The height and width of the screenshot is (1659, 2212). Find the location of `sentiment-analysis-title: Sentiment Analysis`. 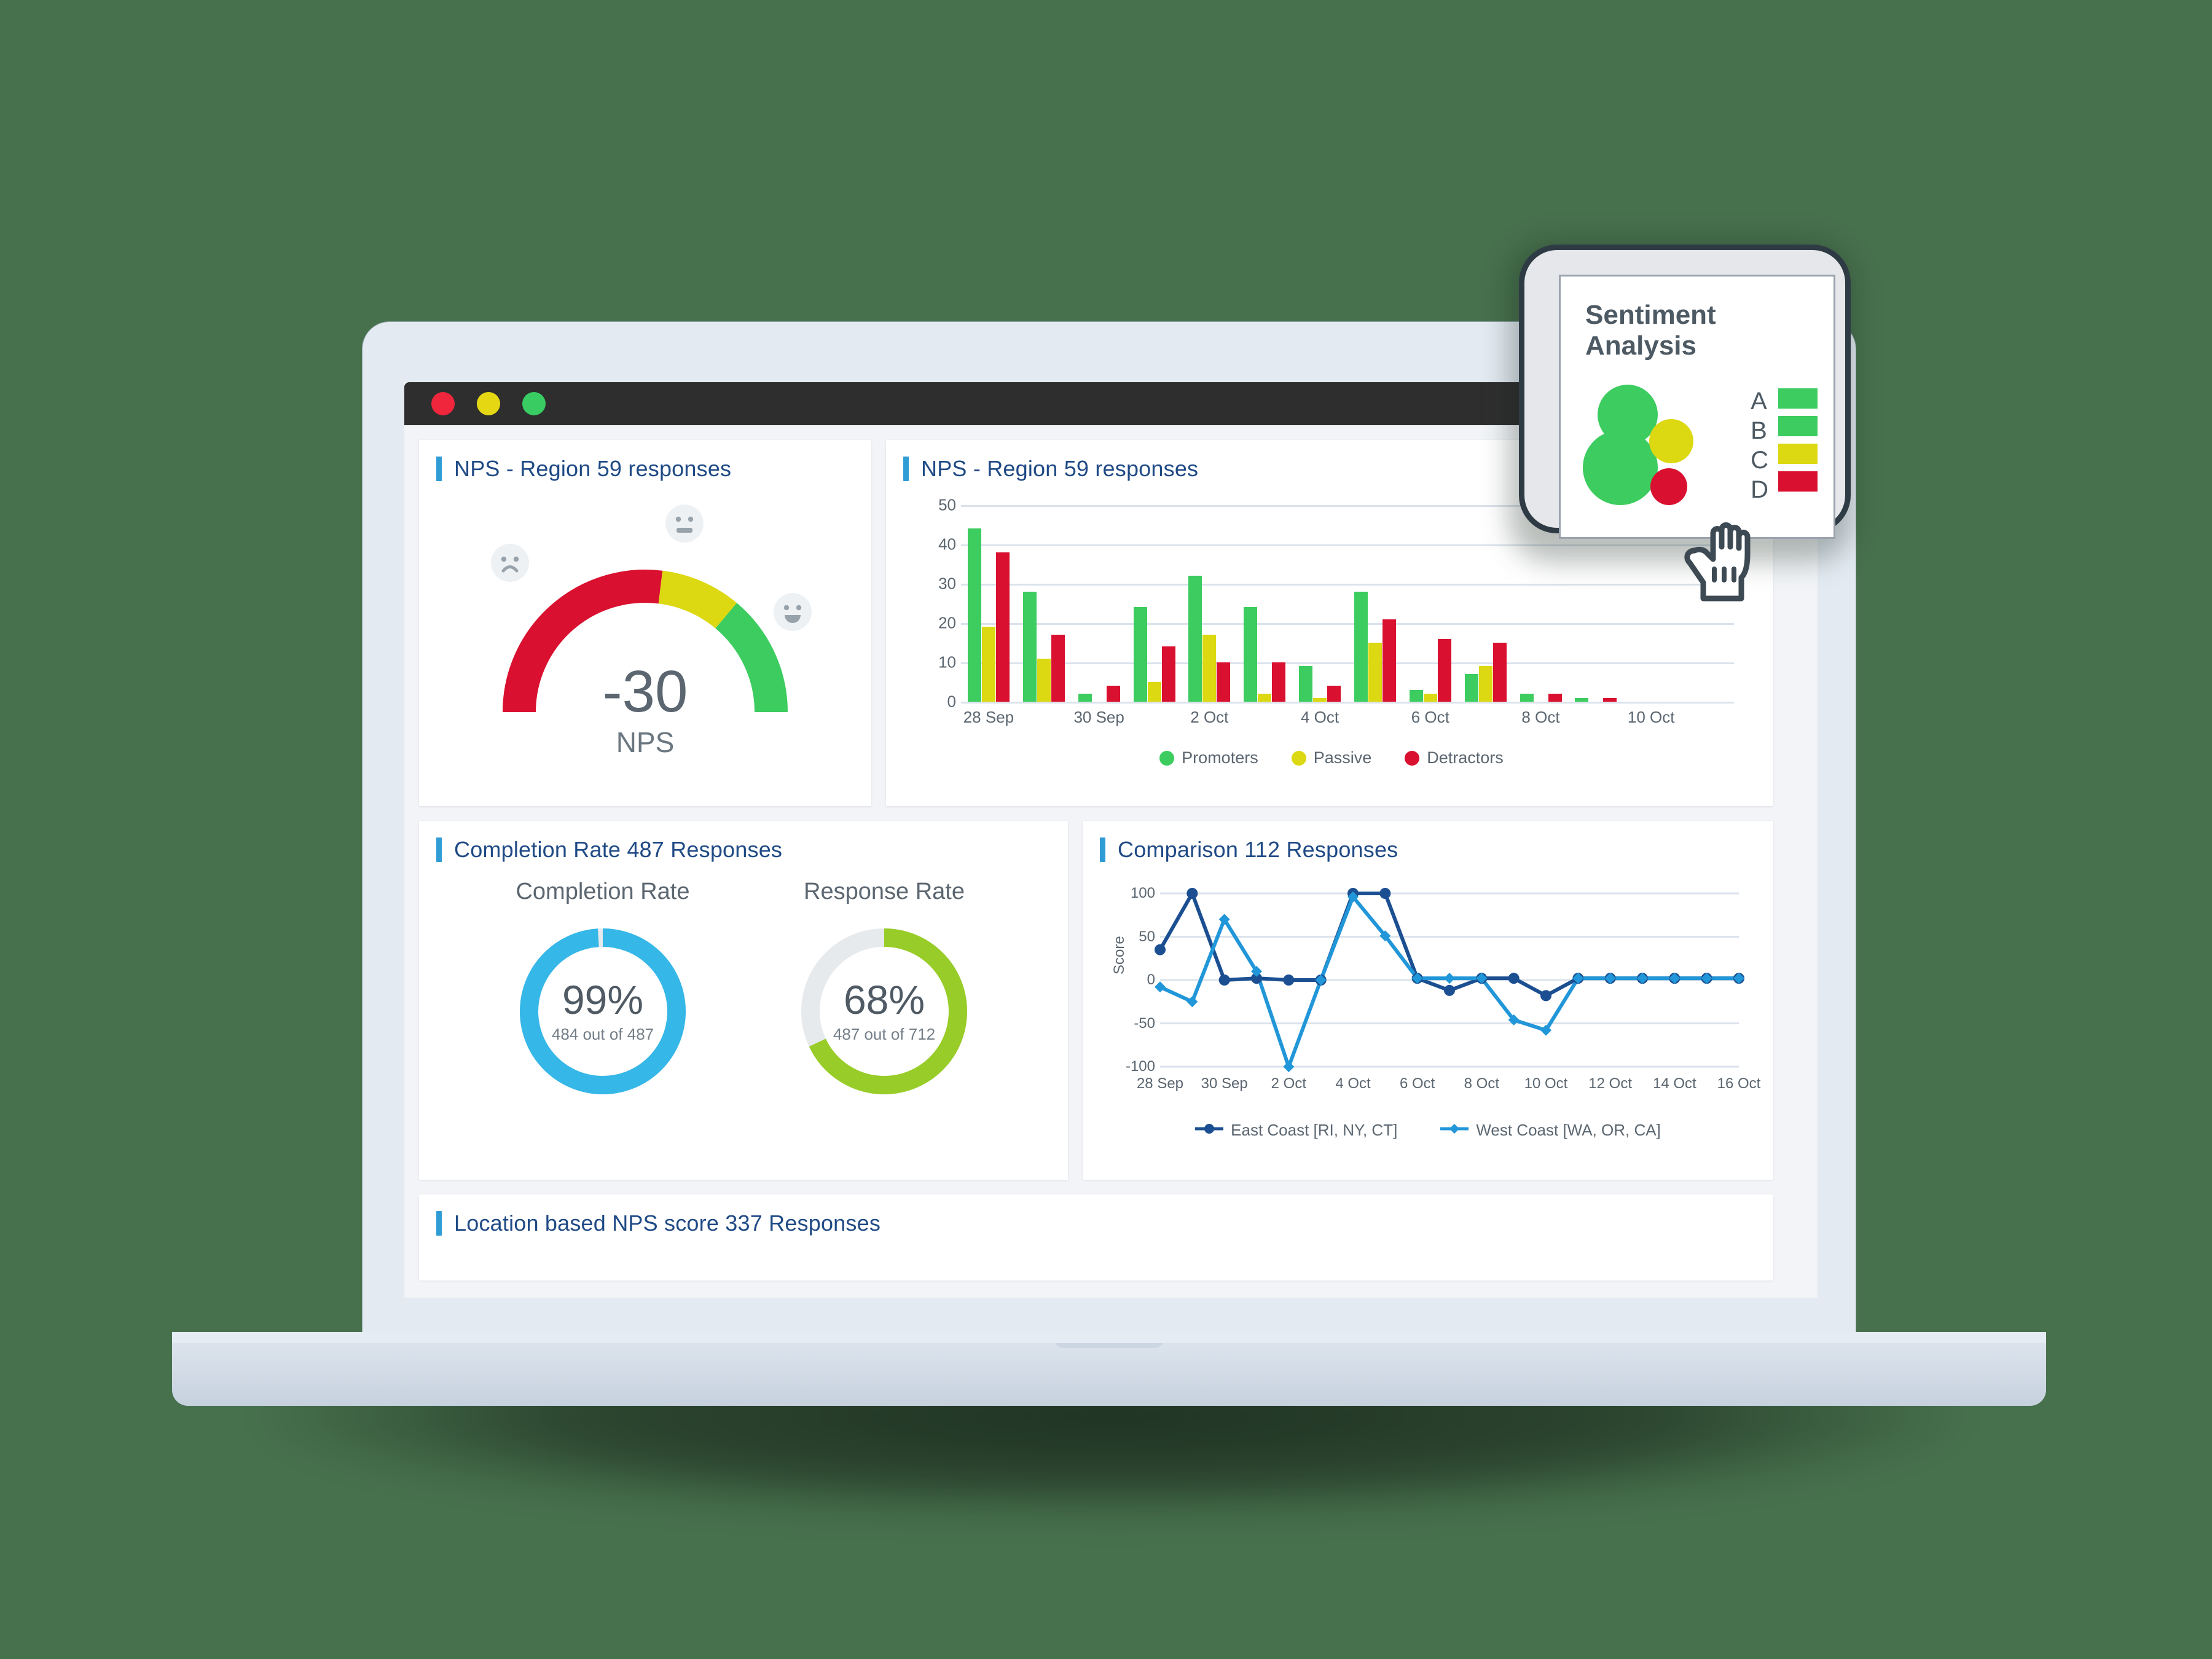

sentiment-analysis-title: Sentiment Analysis is located at coordinates (1650, 330).